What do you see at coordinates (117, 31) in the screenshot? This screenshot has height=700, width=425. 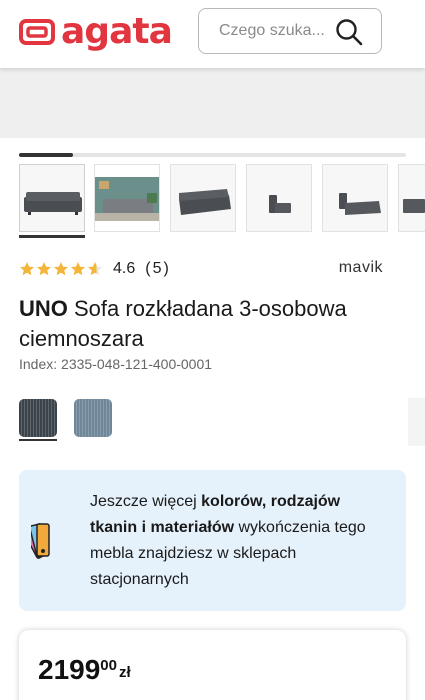 I see `logo-text: agata` at bounding box center [117, 31].